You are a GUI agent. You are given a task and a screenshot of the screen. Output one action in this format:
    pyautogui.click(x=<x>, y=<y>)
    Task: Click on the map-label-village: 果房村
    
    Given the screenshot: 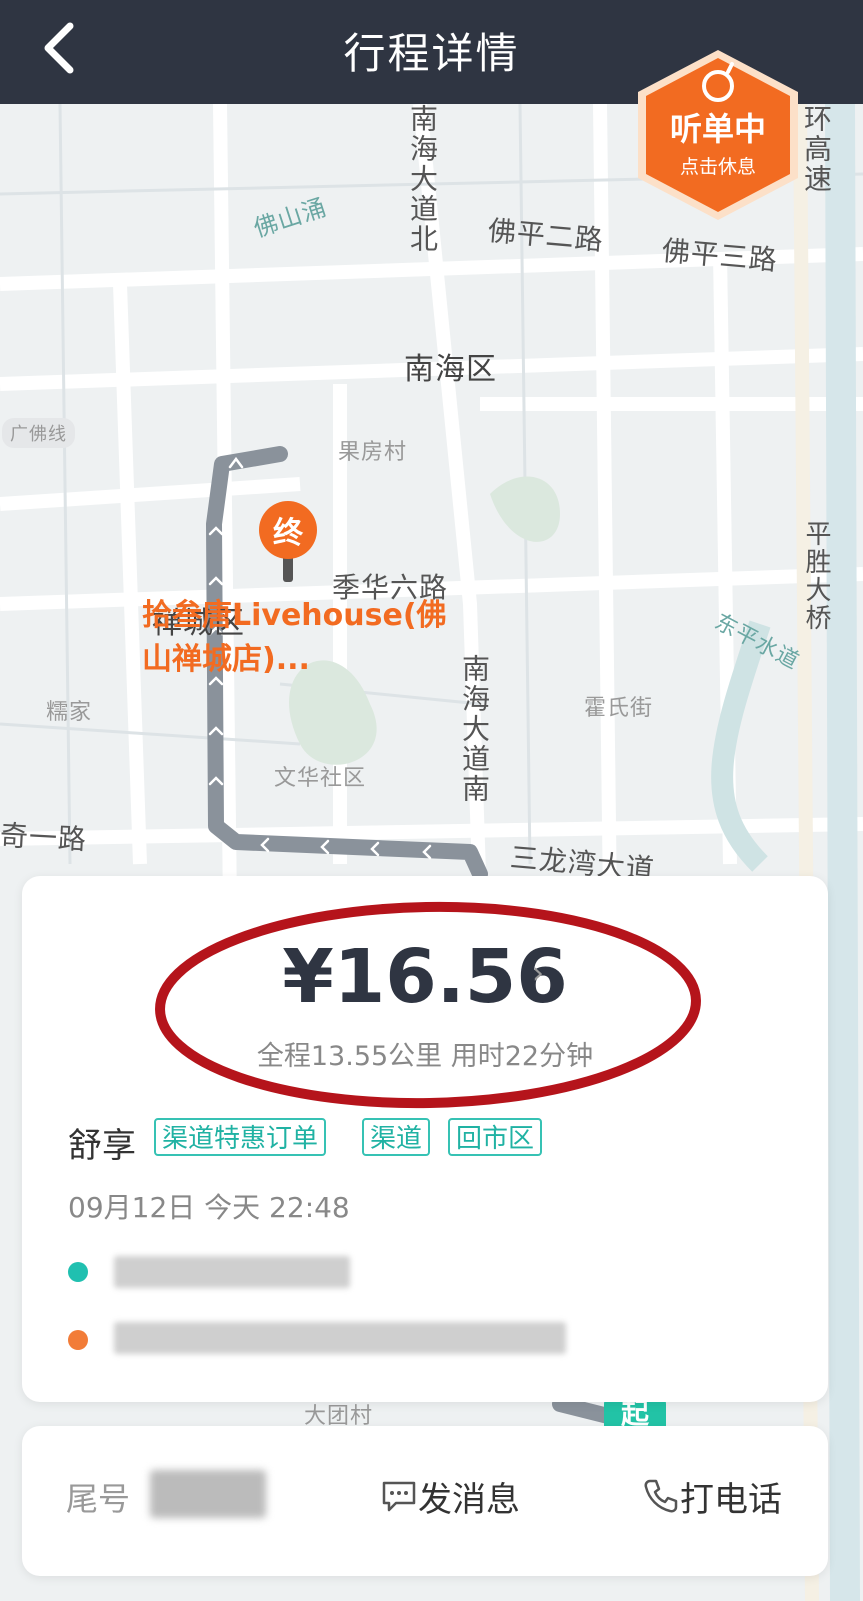 What is the action you would take?
    pyautogui.click(x=373, y=452)
    